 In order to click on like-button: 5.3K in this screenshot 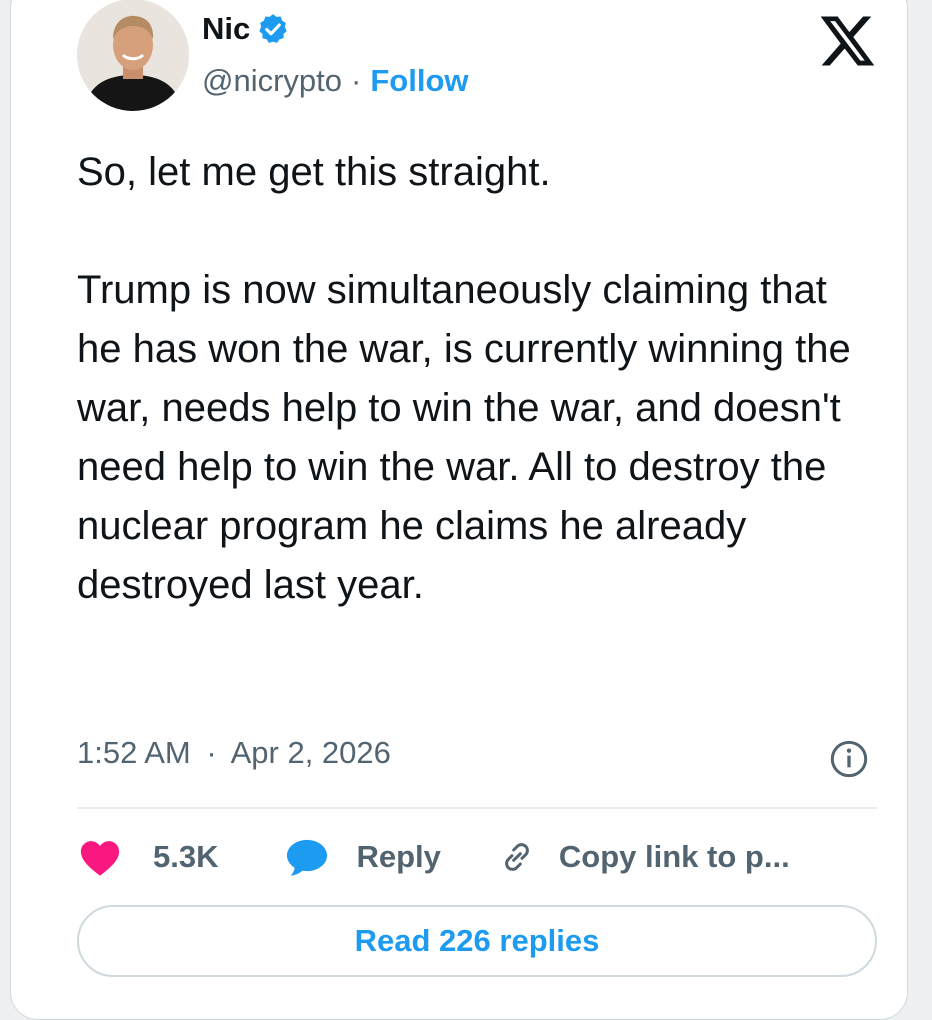, I will do `click(147, 857)`.